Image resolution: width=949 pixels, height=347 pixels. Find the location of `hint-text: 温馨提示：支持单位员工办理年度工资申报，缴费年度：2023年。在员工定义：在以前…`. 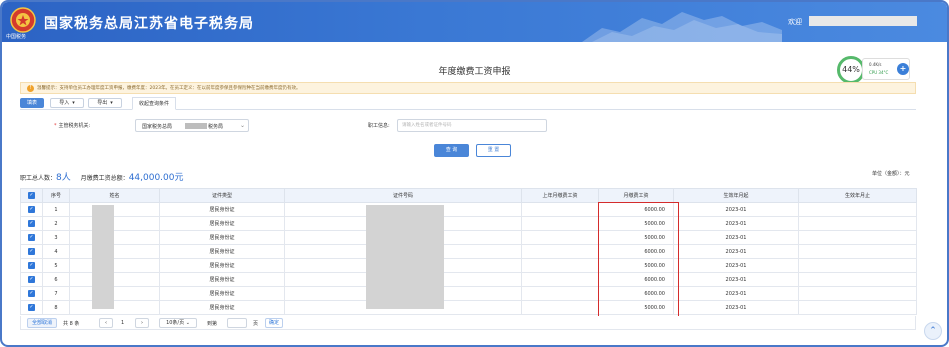

hint-text: 温馨提示：支持单位员工办理年度工资申报，缴费年度：2023年。在员工定义：在以前… is located at coordinates (169, 88).